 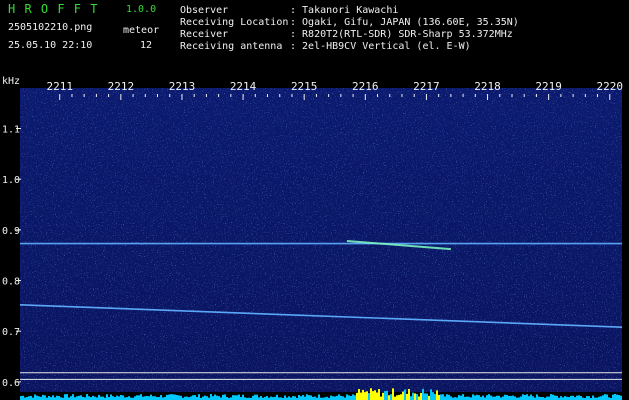 What do you see at coordinates (11, 81) in the screenshot?
I see `y-unit-label: kHz` at bounding box center [11, 81].